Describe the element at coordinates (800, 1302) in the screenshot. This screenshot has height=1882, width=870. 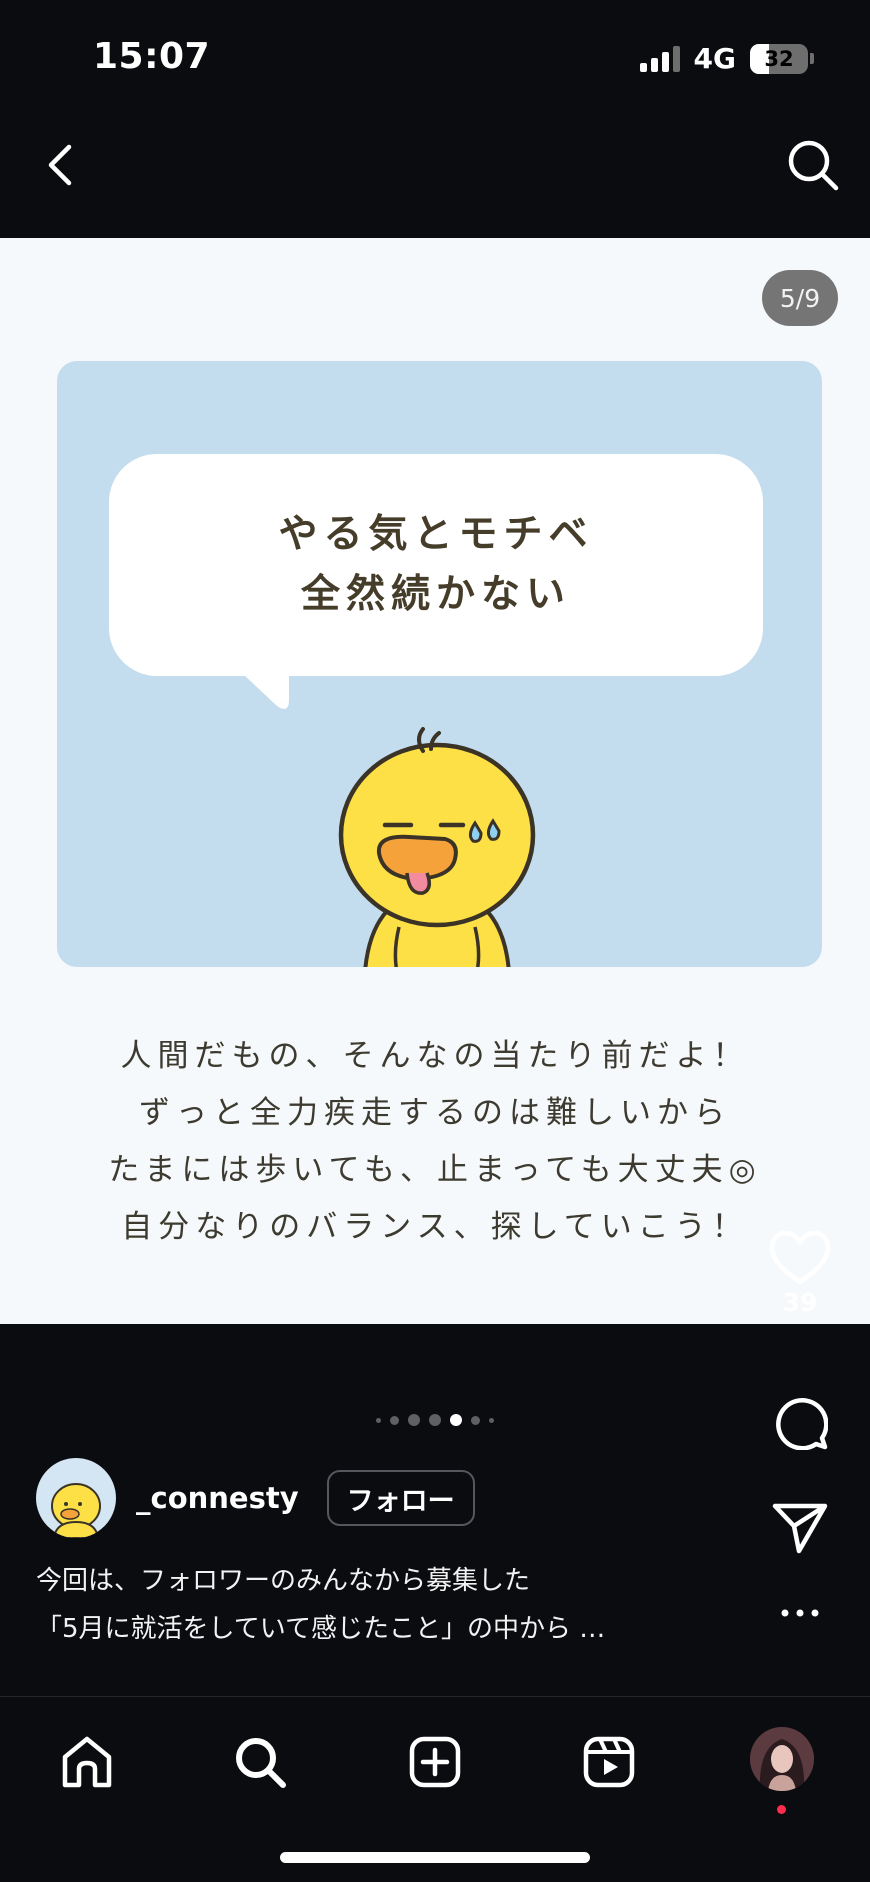
I see `like-count: 39` at that location.